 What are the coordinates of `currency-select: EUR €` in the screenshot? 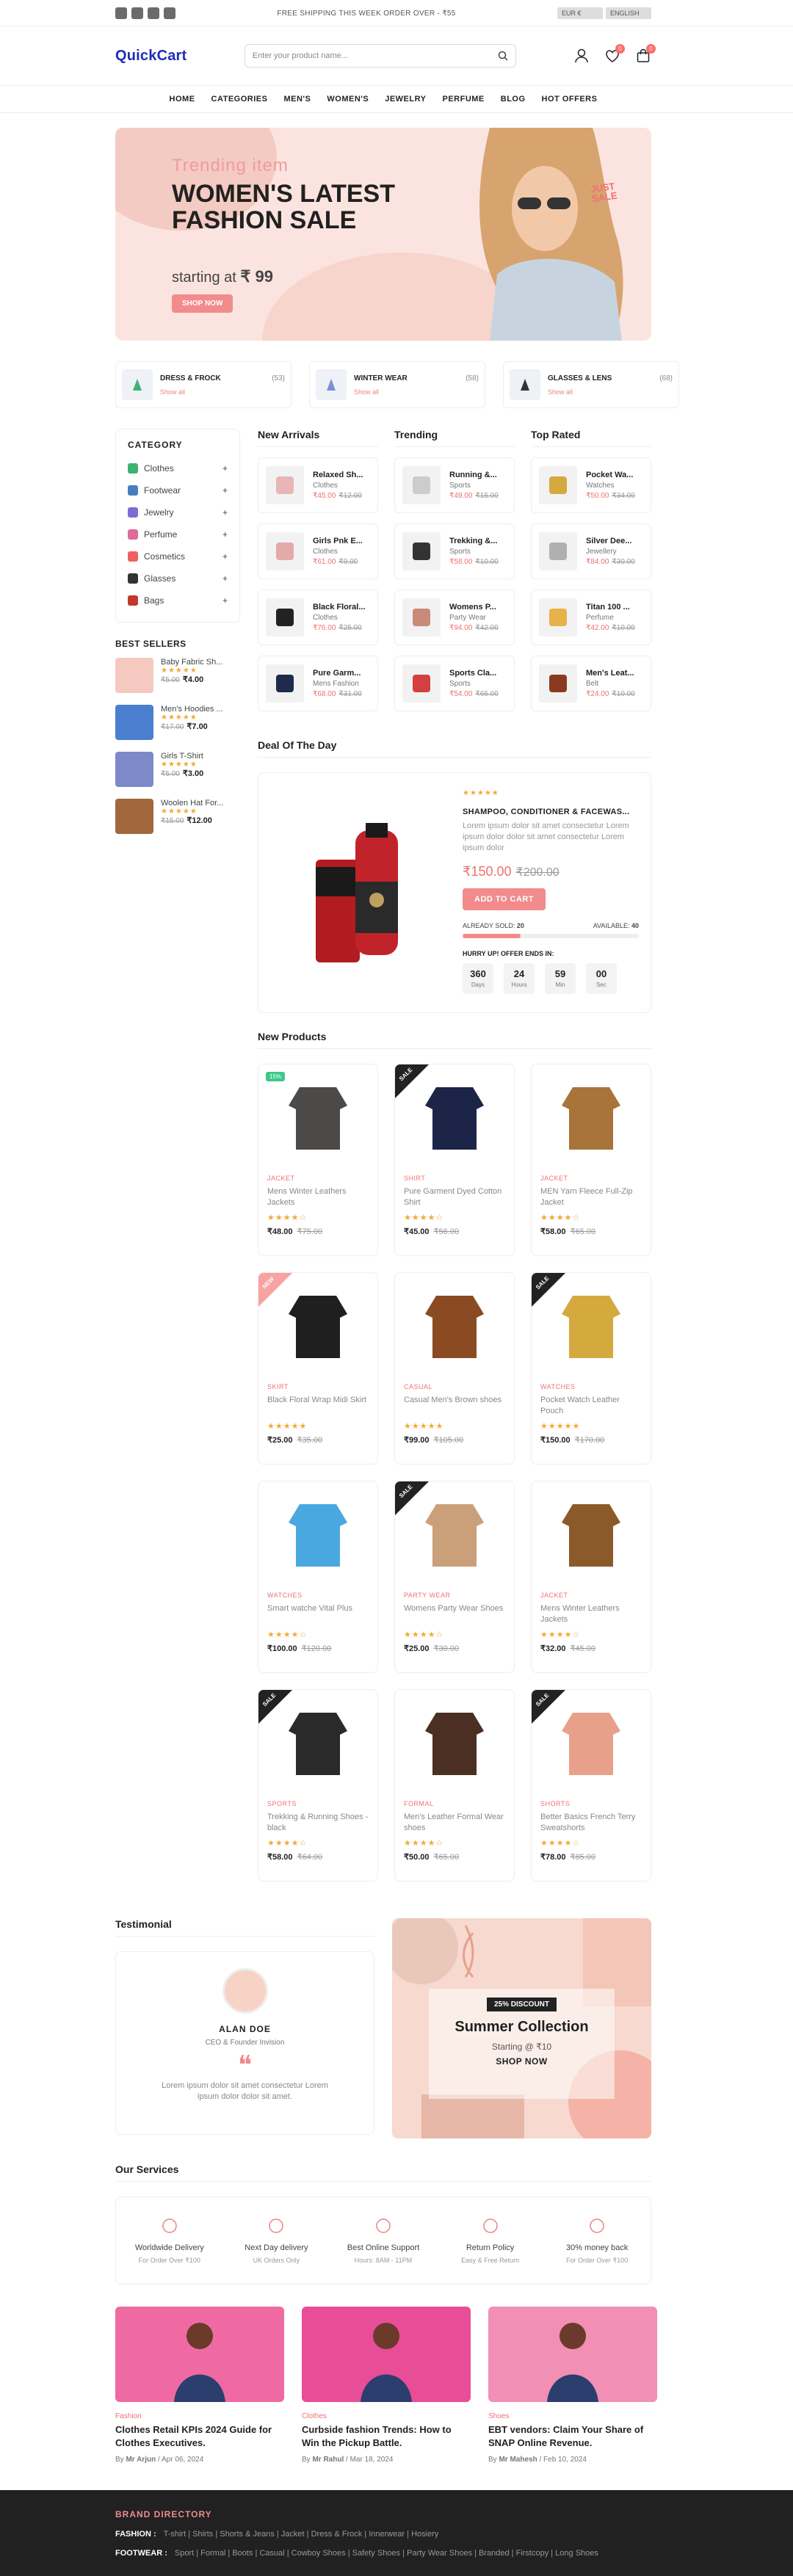 It's located at (580, 13).